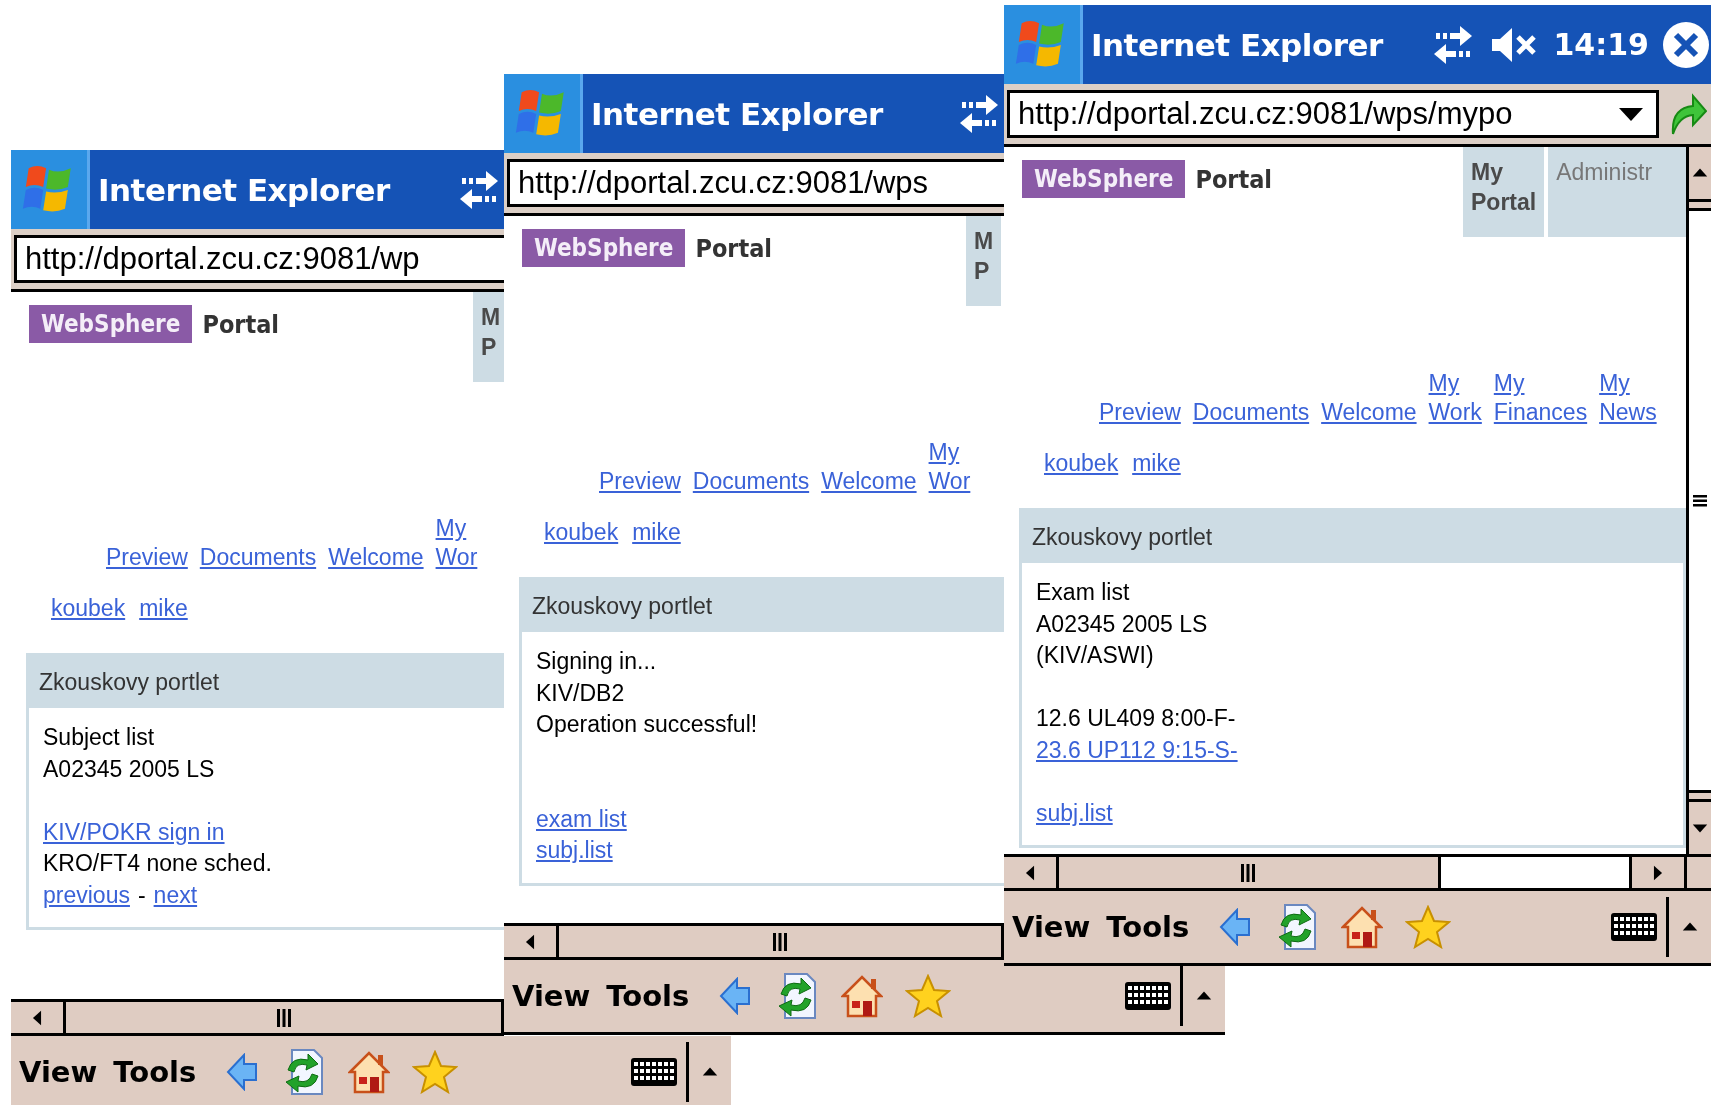 This screenshot has width=1711, height=1105. I want to click on nav-link: My News, so click(1628, 398).